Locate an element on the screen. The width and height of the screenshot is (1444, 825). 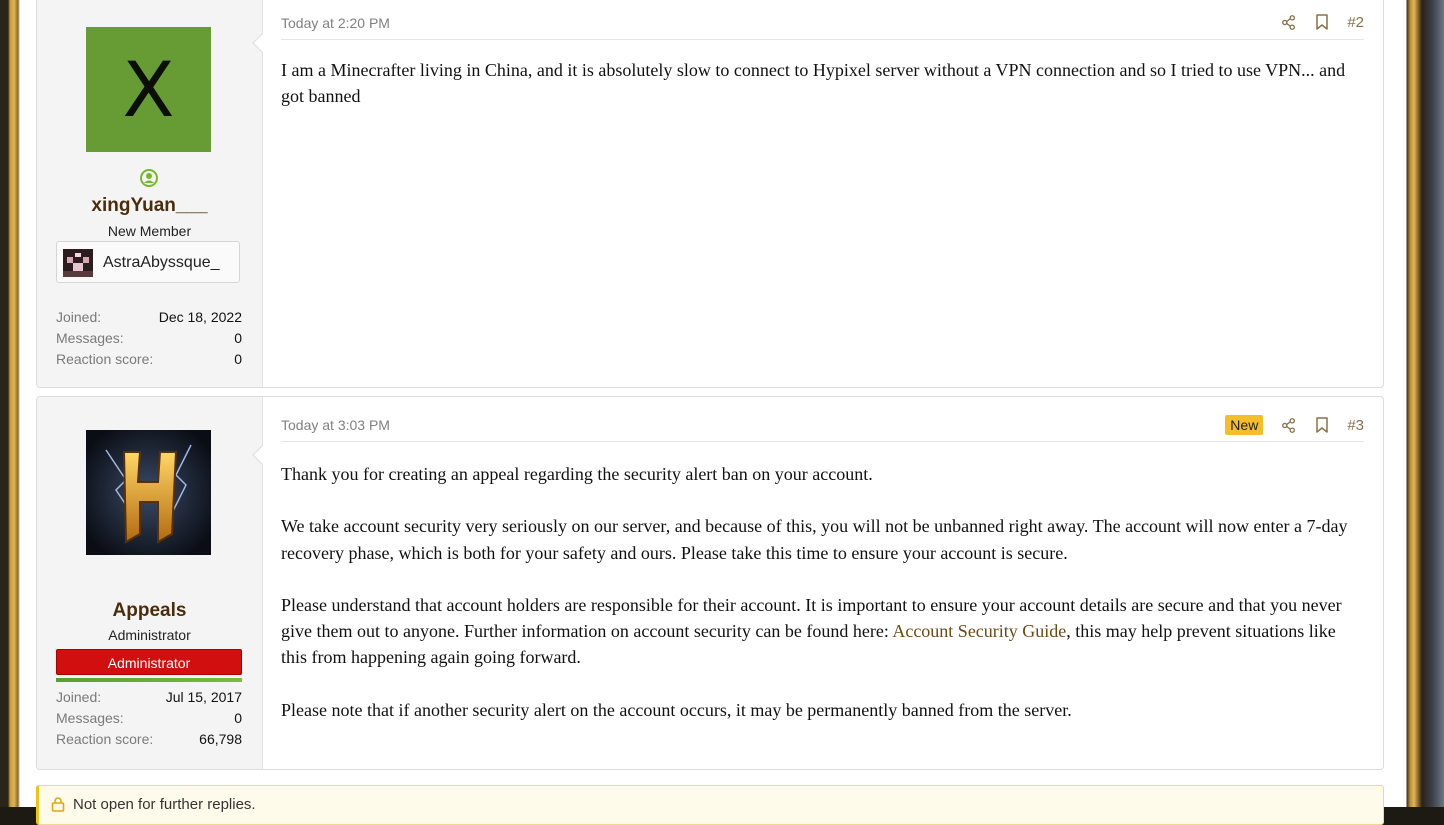
window-frame-left is located at coordinates (10, 403).